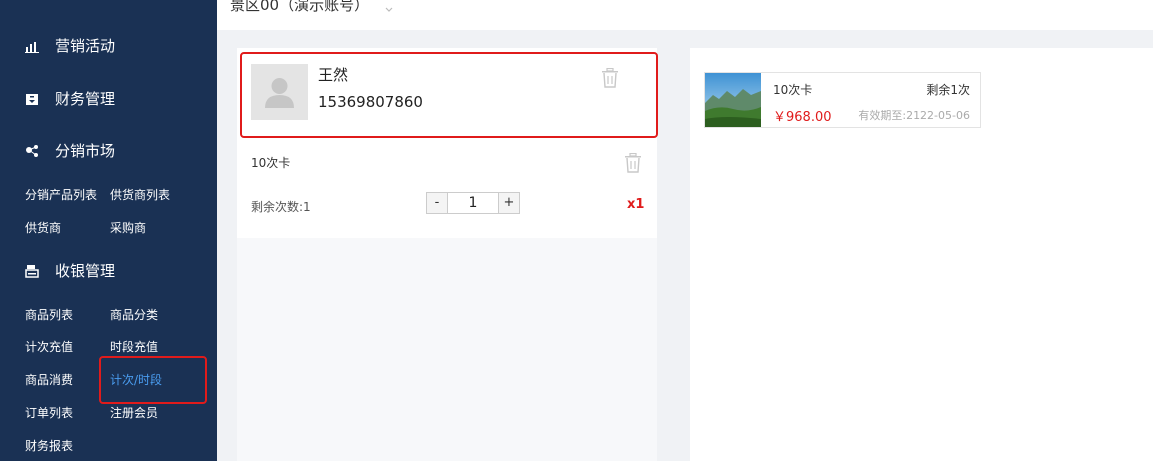 Image resolution: width=1153 pixels, height=461 pixels. What do you see at coordinates (85, 46) in the screenshot?
I see `sidebar-section-label: 营销活动` at bounding box center [85, 46].